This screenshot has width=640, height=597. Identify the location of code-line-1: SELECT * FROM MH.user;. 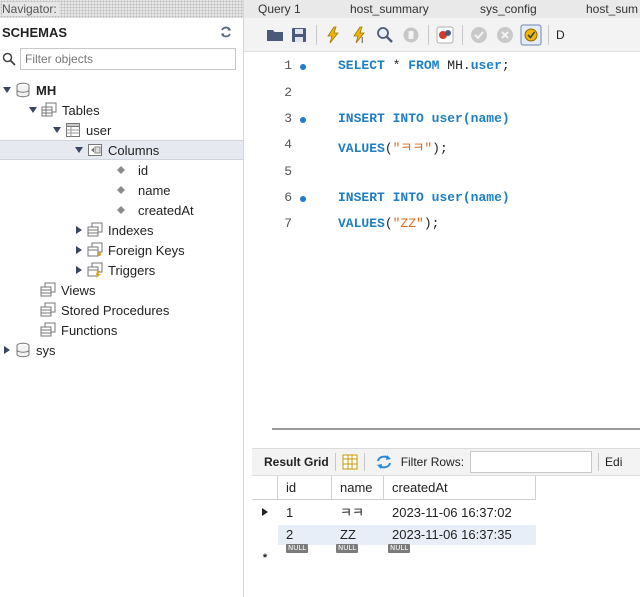
(424, 65).